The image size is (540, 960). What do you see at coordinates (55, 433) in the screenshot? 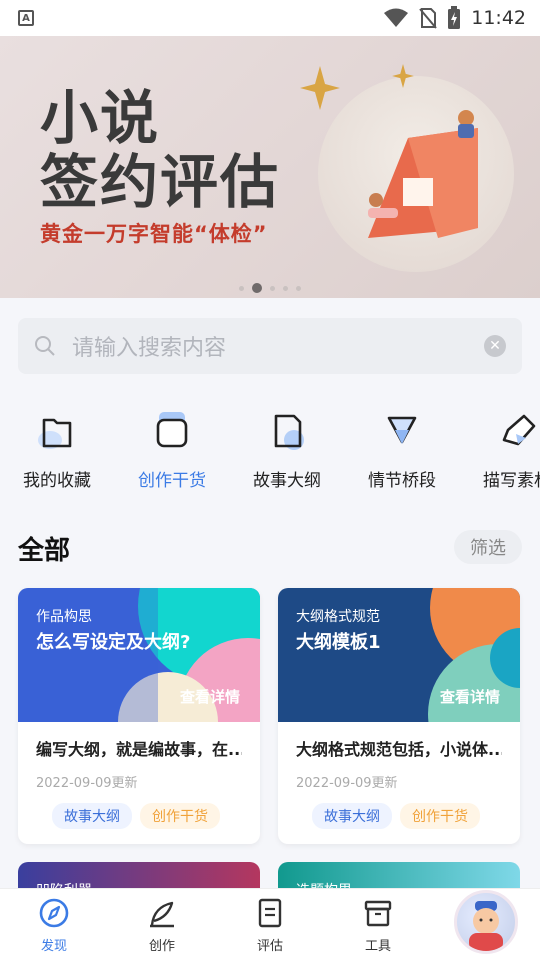
I see `folder-icon` at bounding box center [55, 433].